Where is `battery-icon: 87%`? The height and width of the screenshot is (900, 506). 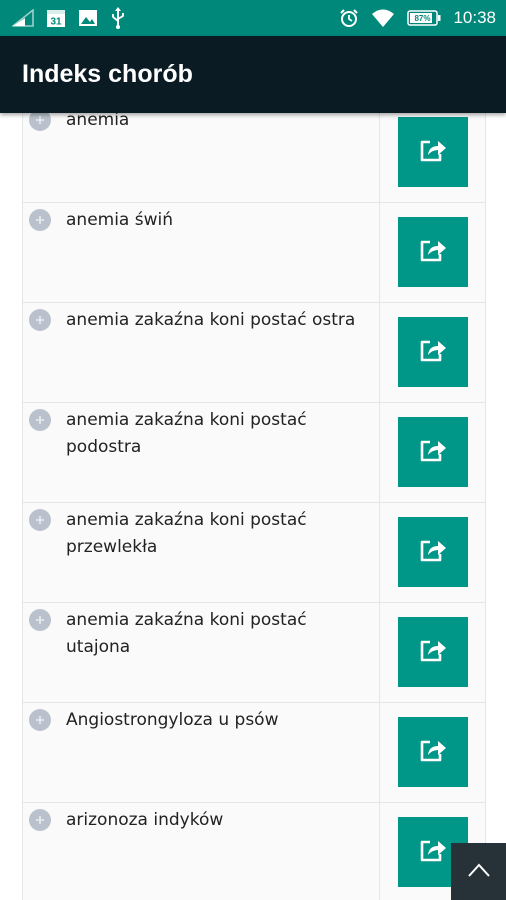 battery-icon: 87% is located at coordinates (424, 18).